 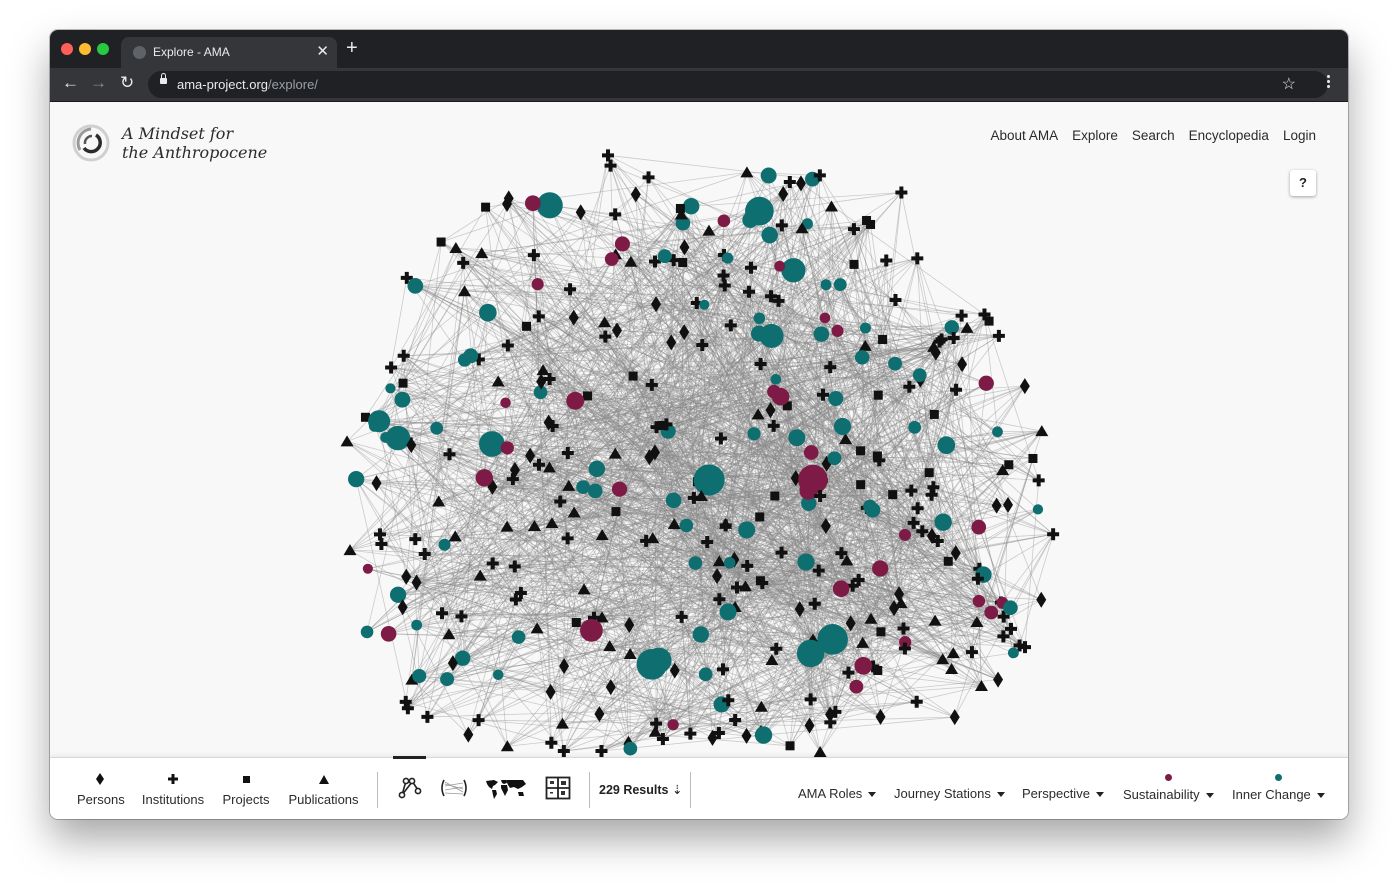 What do you see at coordinates (1153, 135) in the screenshot?
I see `nav-search: Search` at bounding box center [1153, 135].